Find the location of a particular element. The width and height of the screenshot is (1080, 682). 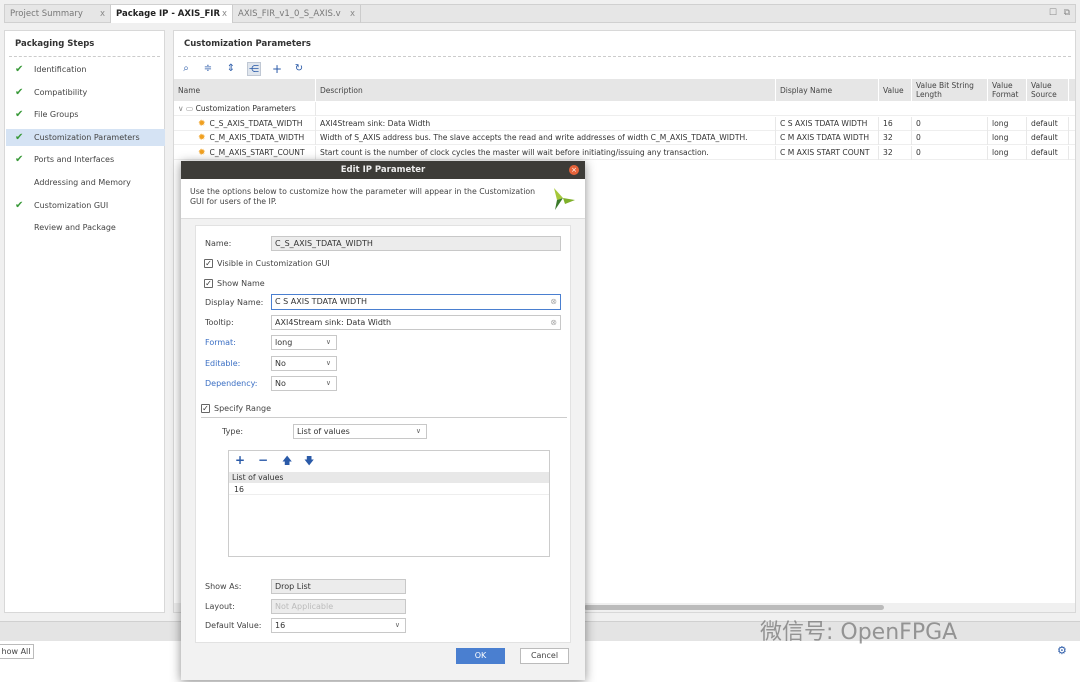

tab-project-summary: Project Summary x is located at coordinates (58, 14).